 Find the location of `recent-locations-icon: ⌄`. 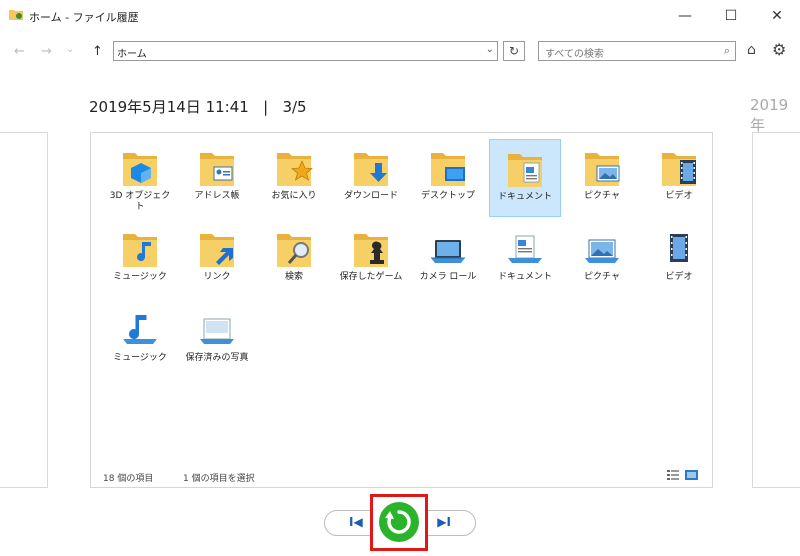

recent-locations-icon: ⌄ is located at coordinates (70, 49).